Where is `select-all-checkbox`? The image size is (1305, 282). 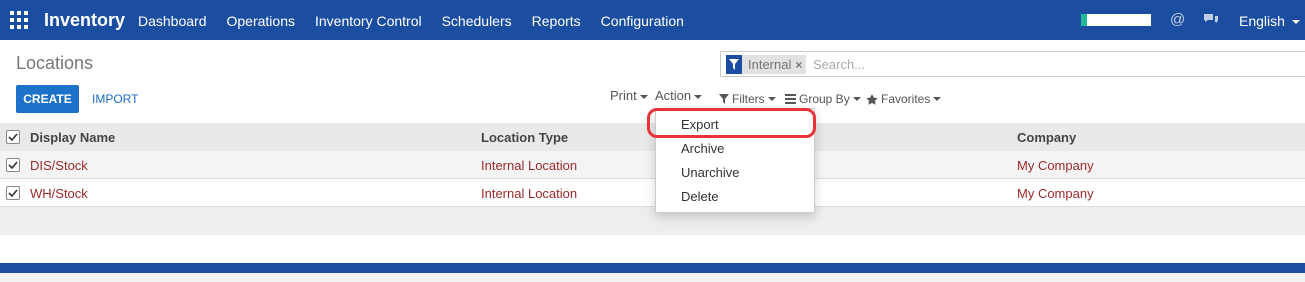 select-all-checkbox is located at coordinates (13, 137).